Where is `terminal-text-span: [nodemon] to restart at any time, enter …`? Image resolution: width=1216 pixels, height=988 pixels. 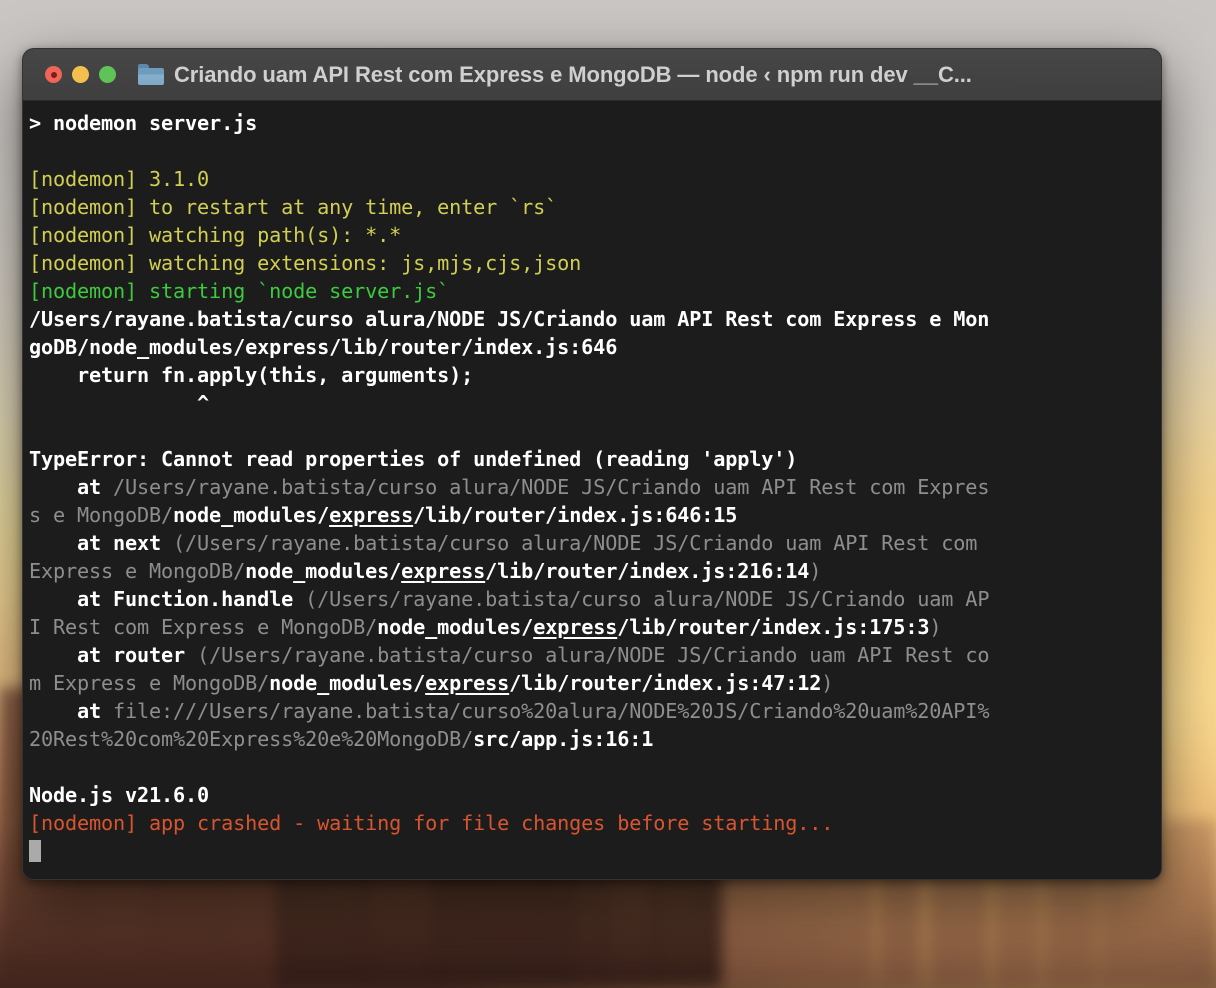
terminal-text-span: [nodemon] to restart at any time, enter … is located at coordinates (293, 207).